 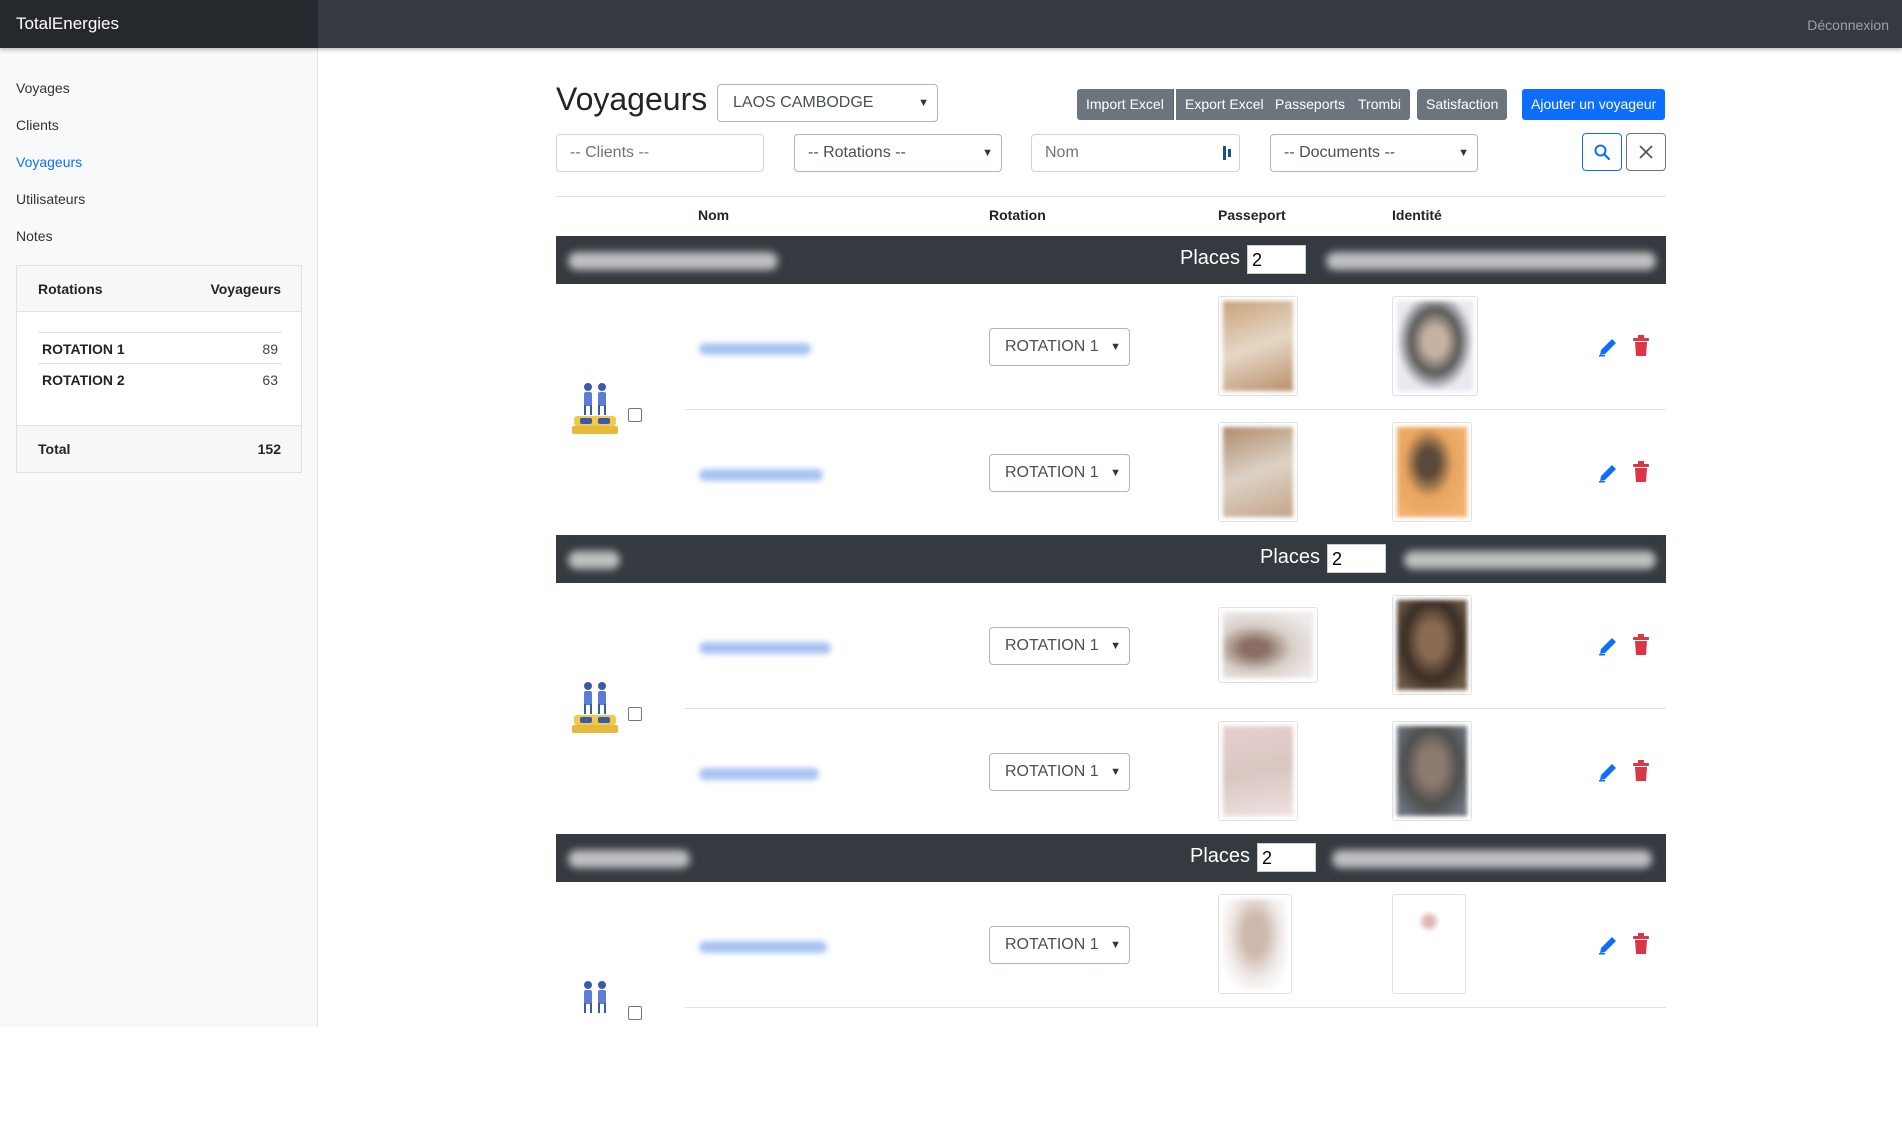 I want to click on trombi-button: Trombi, so click(x=1380, y=104).